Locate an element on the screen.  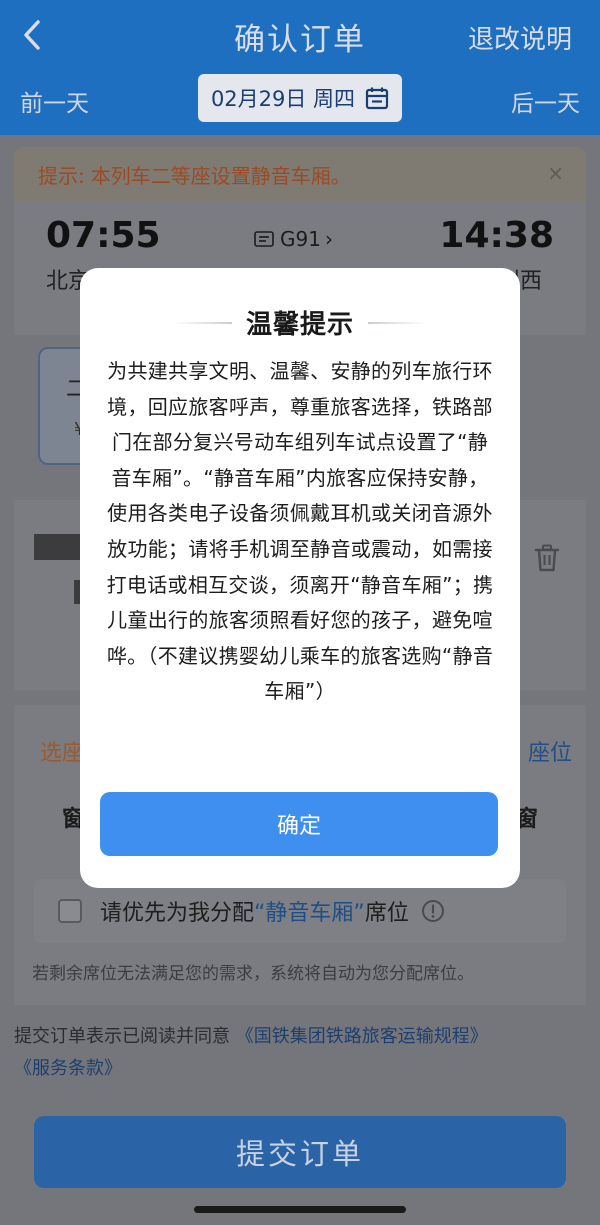
date-picker: 02月29日 周四 is located at coordinates (300, 98).